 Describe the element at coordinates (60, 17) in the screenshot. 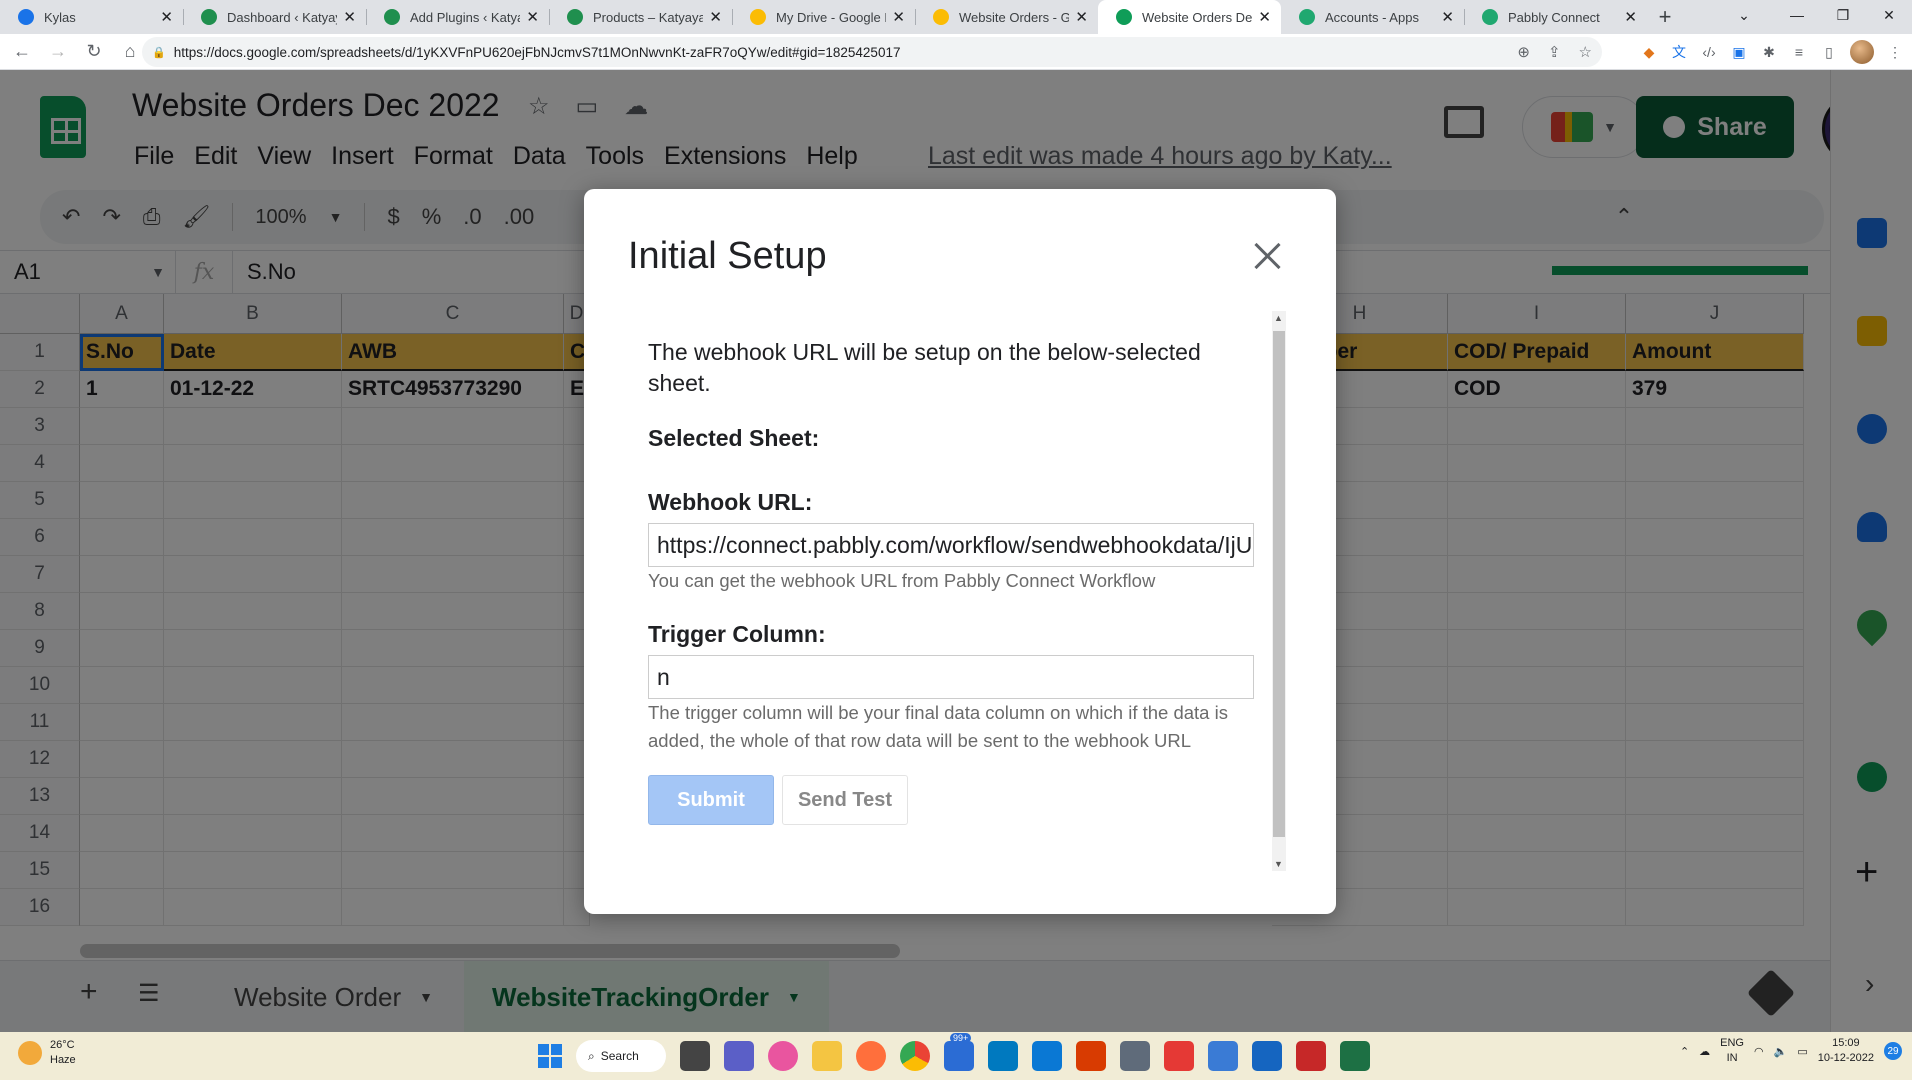

I see `tab-title: Kylas` at that location.